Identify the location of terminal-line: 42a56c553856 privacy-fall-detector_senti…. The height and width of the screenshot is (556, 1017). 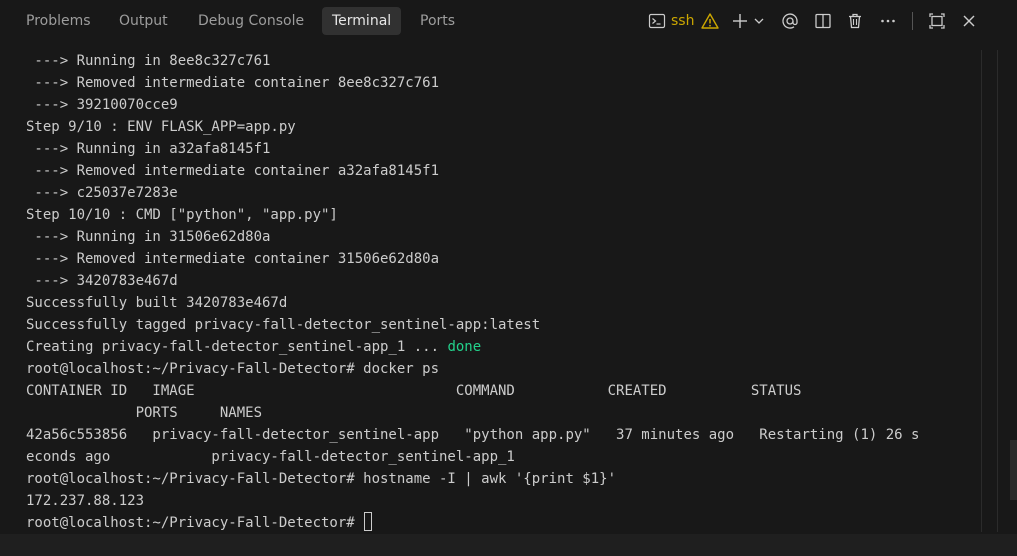
(473, 435).